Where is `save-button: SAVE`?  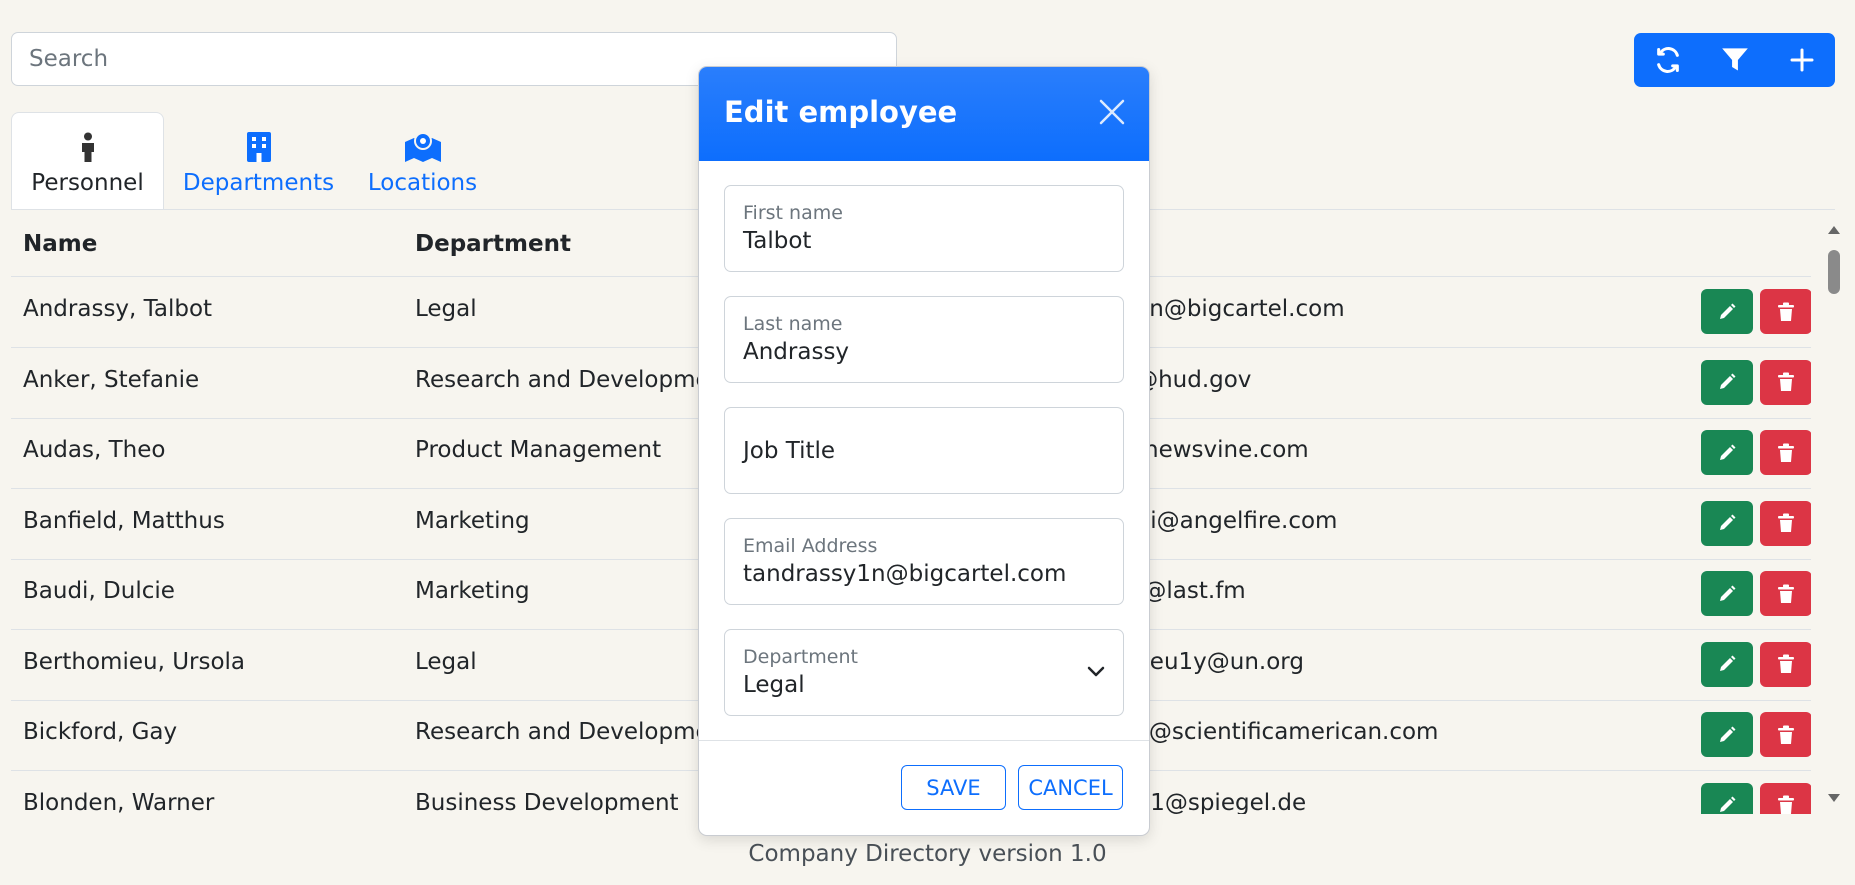 save-button: SAVE is located at coordinates (953, 787).